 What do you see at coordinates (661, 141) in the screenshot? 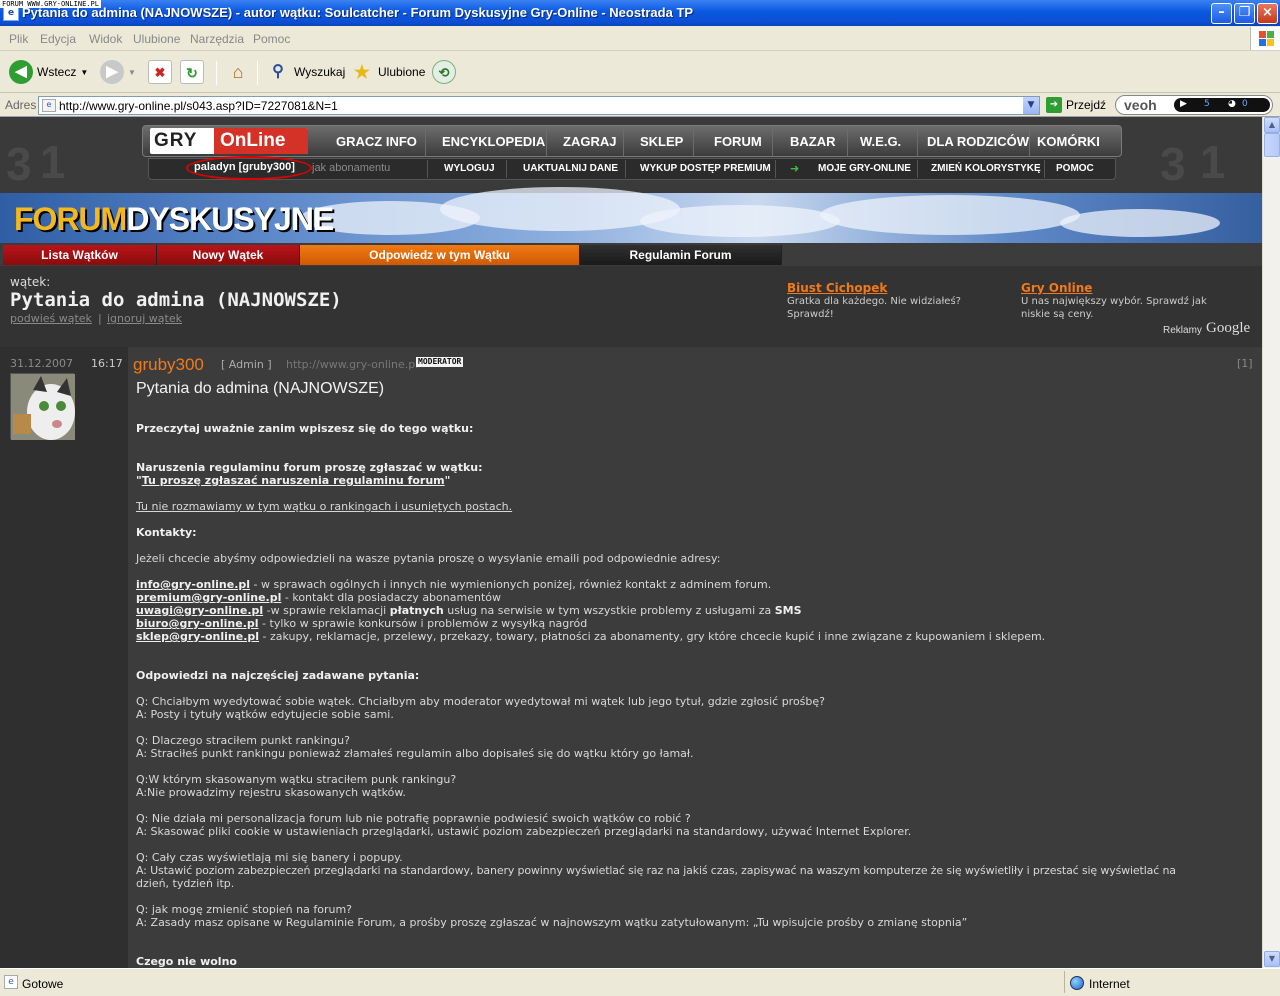
I see `nav-sklep: SKLEP` at bounding box center [661, 141].